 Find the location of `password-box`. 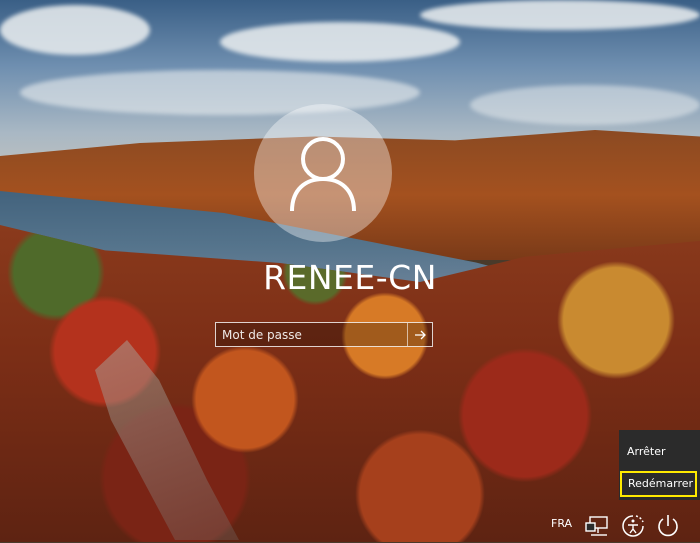

password-box is located at coordinates (324, 334).